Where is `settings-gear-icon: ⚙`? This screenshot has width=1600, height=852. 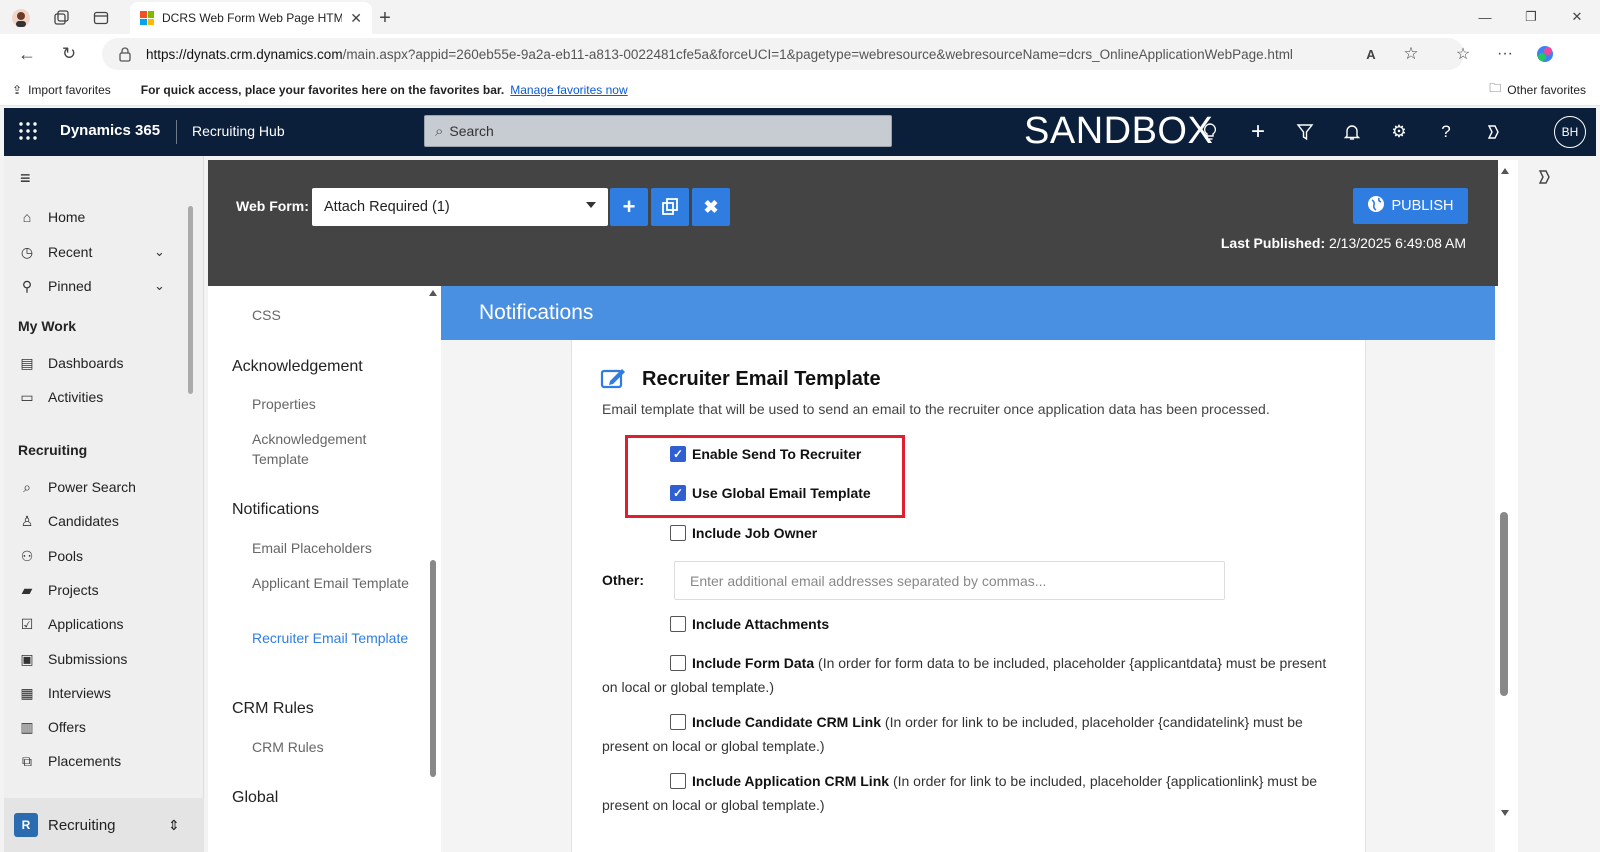
settings-gear-icon: ⚙ is located at coordinates (1399, 132).